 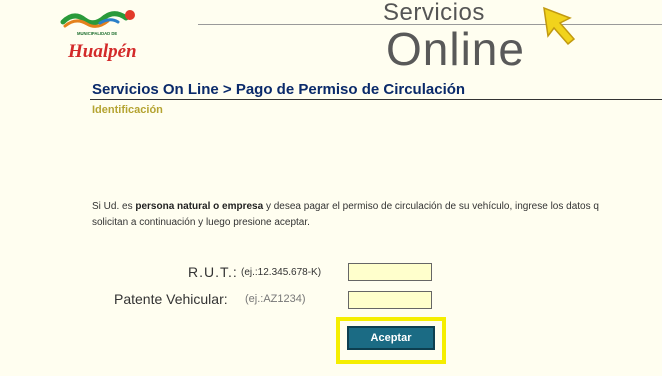 What do you see at coordinates (199, 206) in the screenshot?
I see `instructions-bold: persona natural o empresa` at bounding box center [199, 206].